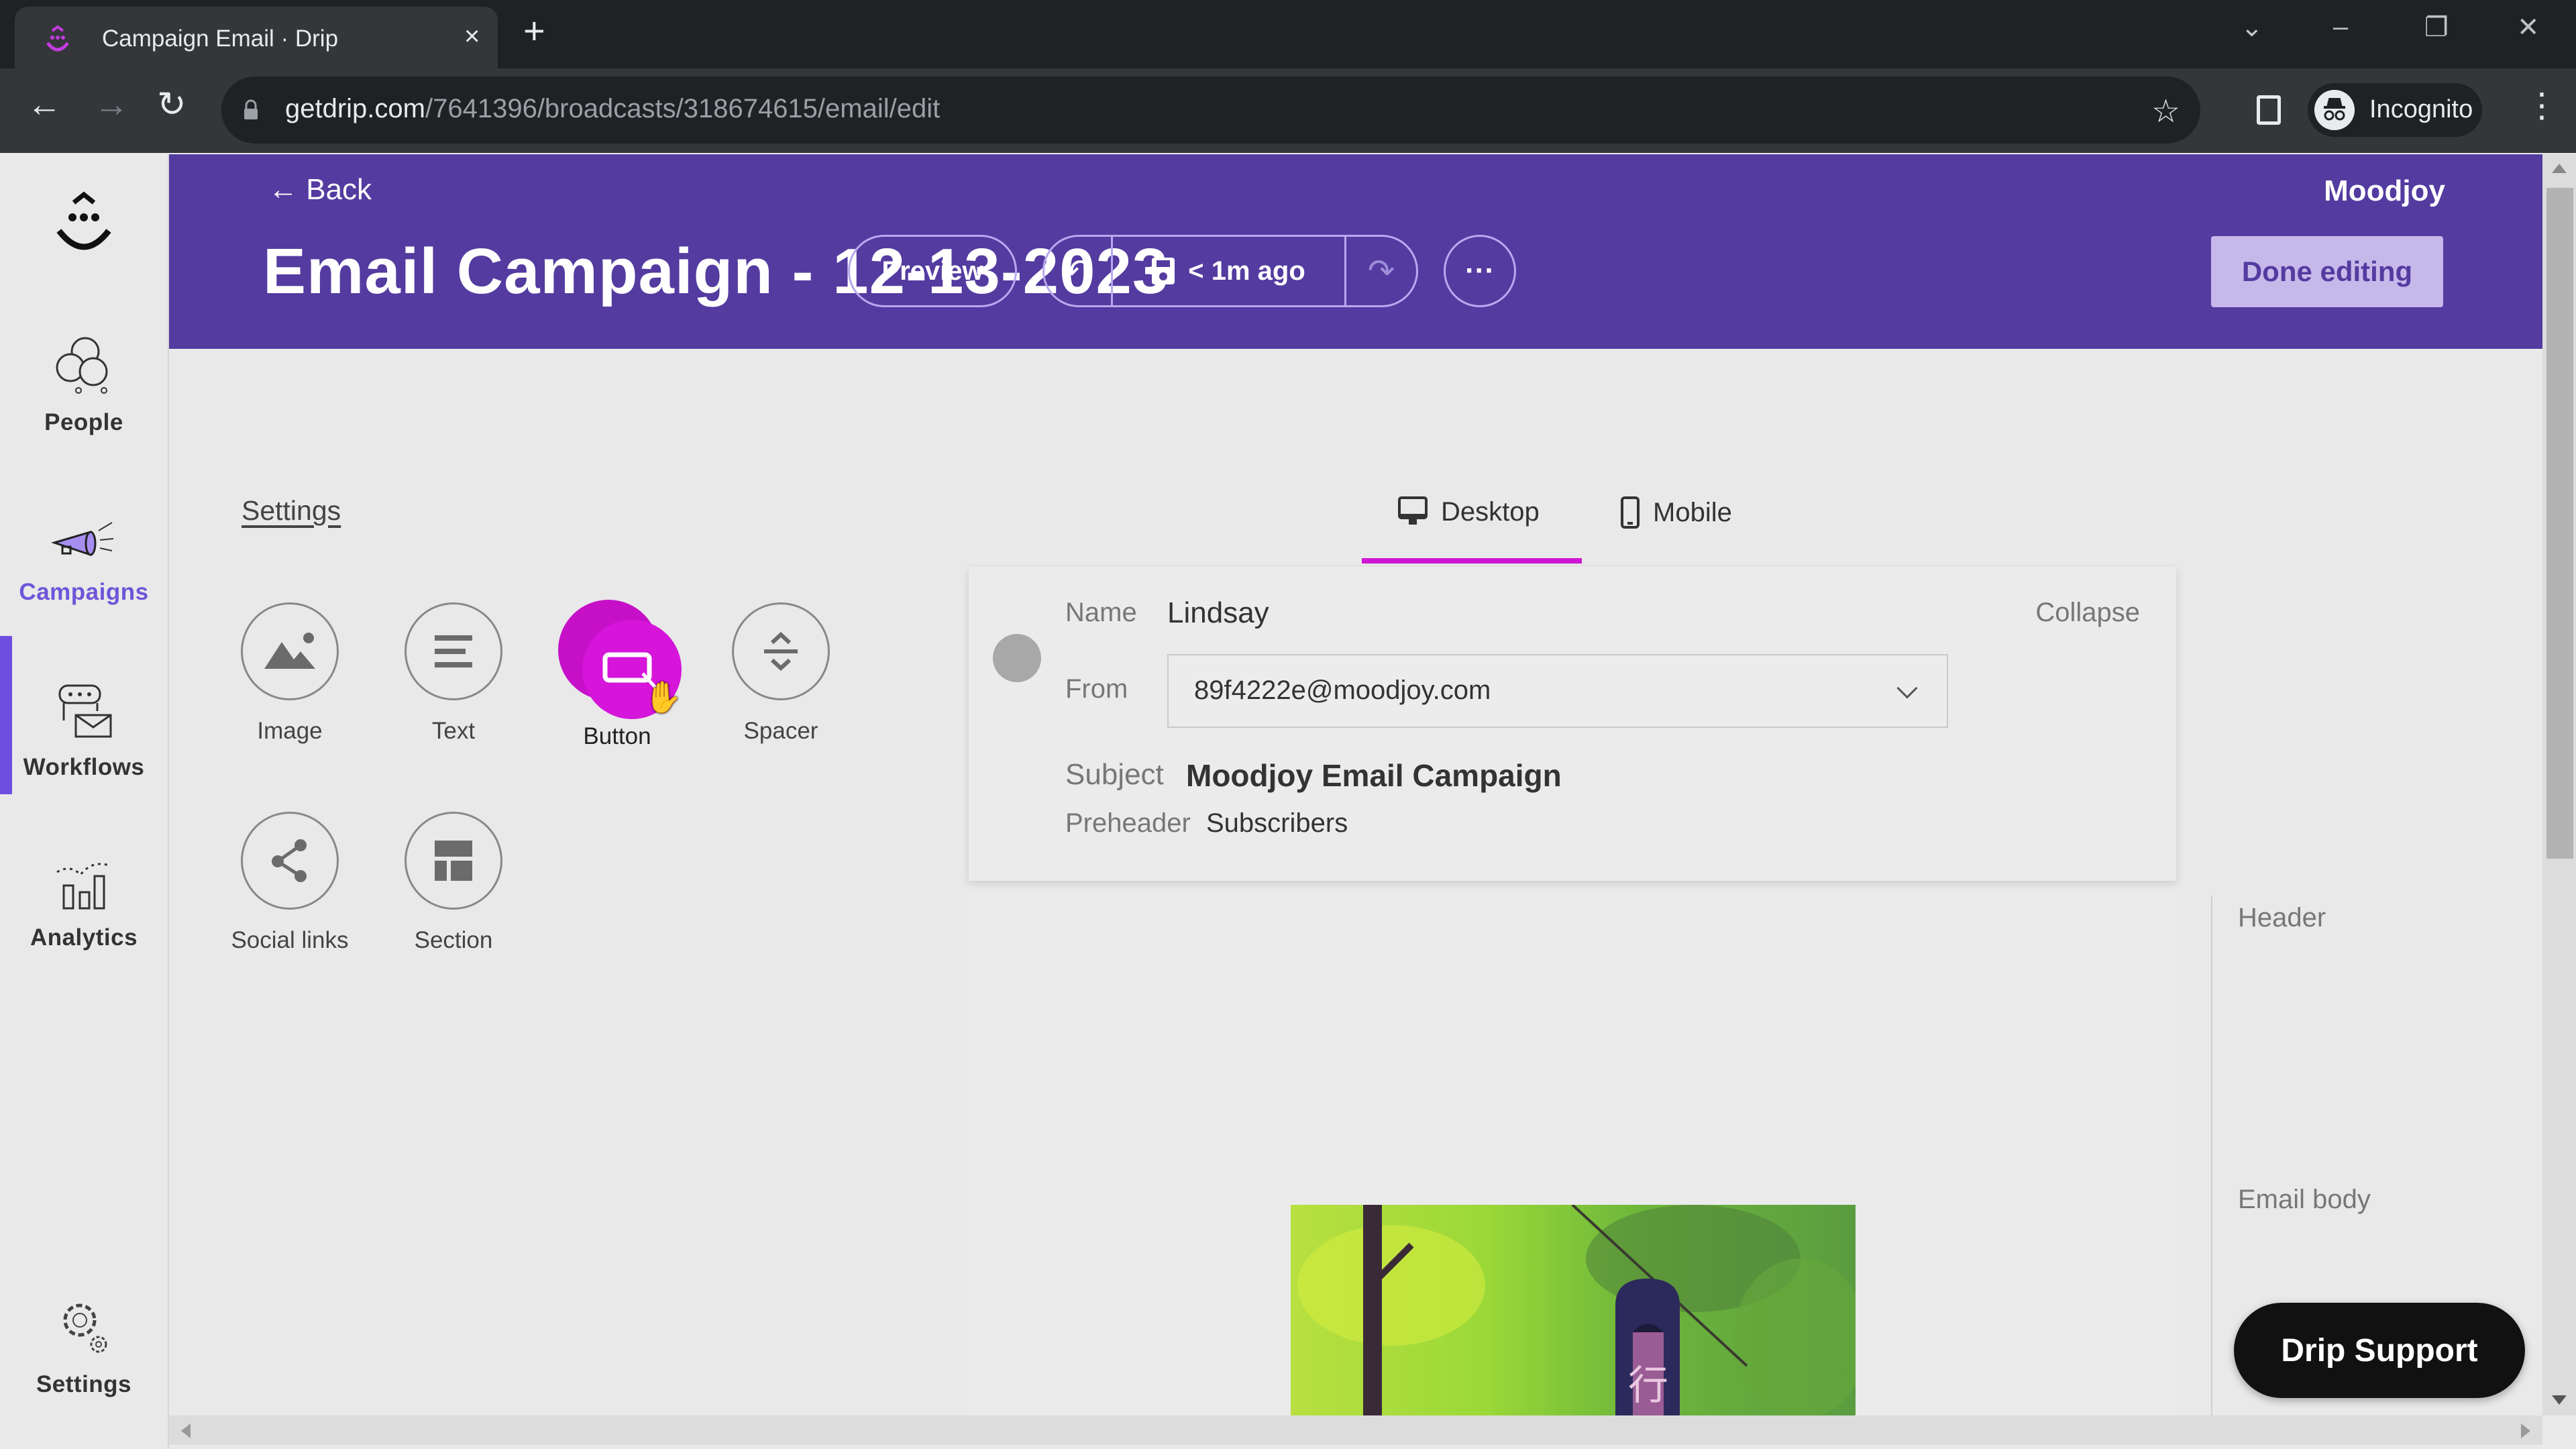 The width and height of the screenshot is (2576, 1449). I want to click on block-label: Image, so click(290, 731).